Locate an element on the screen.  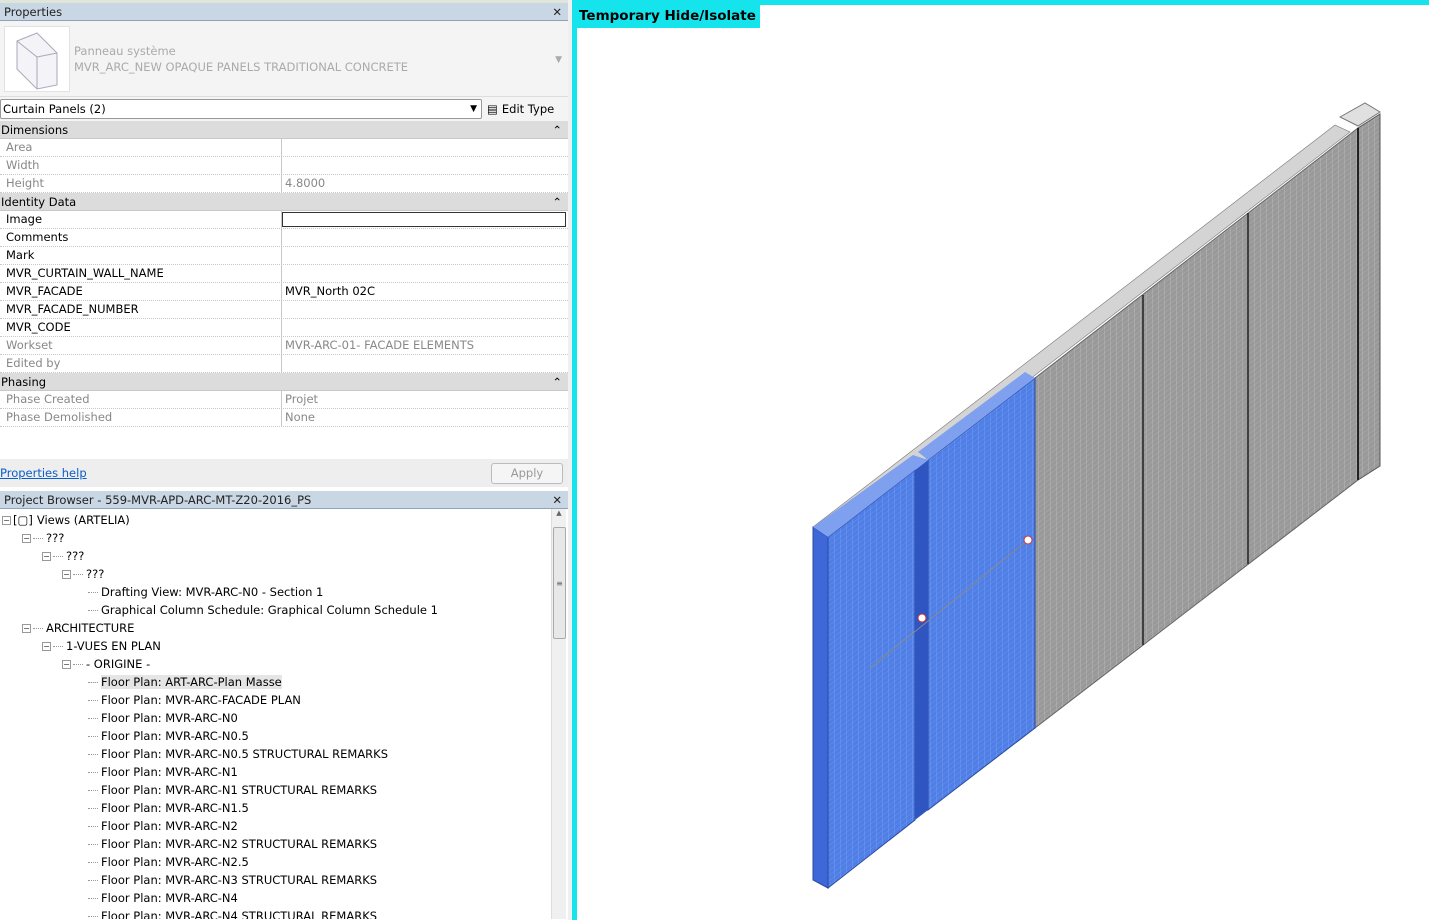
tree-item: − 1-VUES EN PLAN is located at coordinates (101, 646).